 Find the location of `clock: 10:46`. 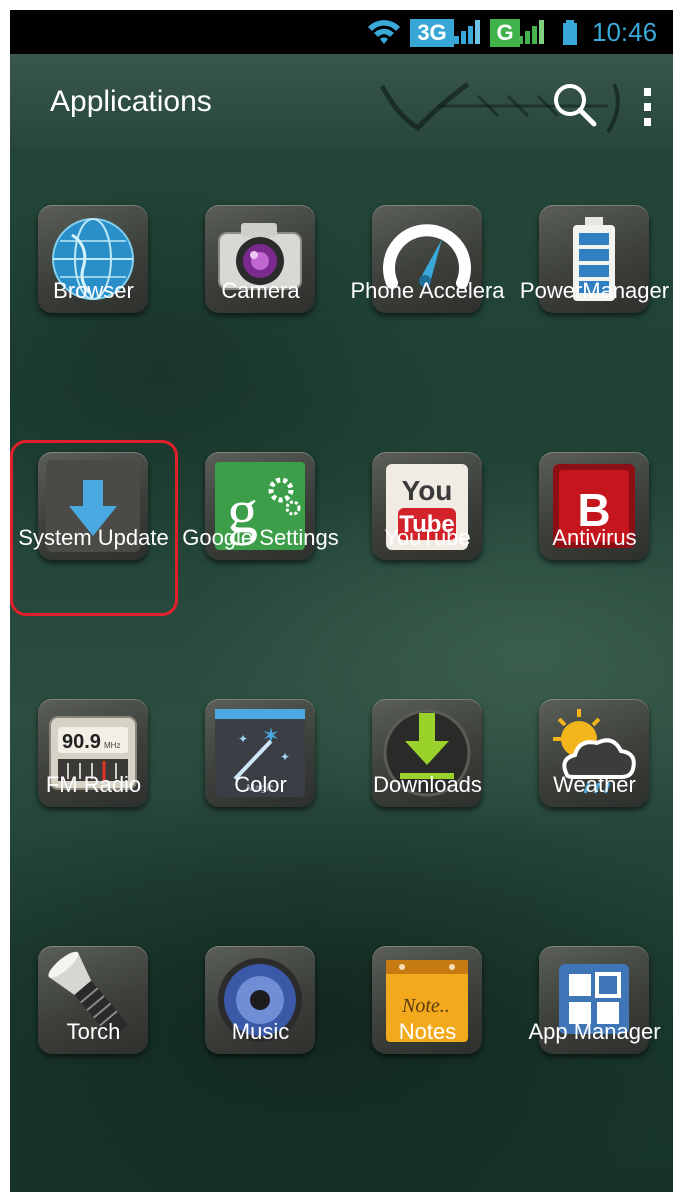

clock: 10:46 is located at coordinates (625, 32).